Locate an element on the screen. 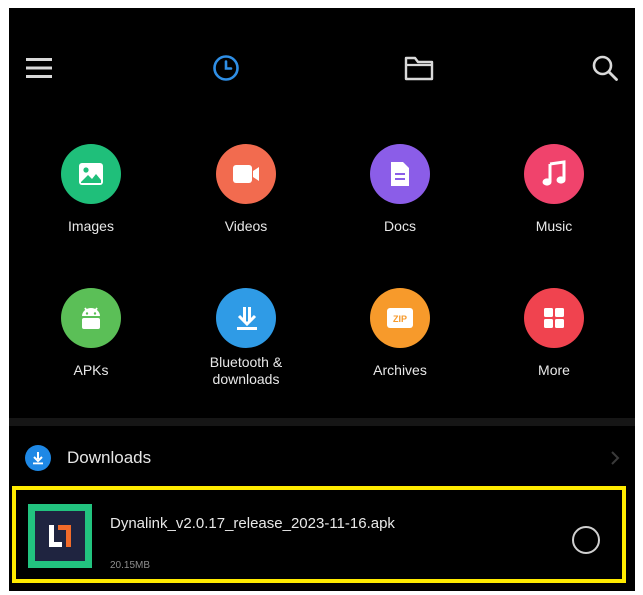 This screenshot has width=643, height=595. videos-icon-circle is located at coordinates (246, 174).